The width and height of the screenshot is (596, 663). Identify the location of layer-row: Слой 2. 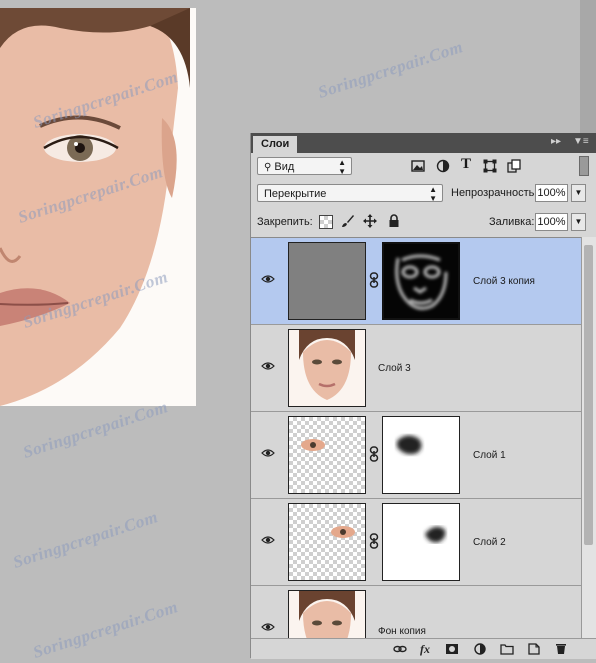
(416, 542).